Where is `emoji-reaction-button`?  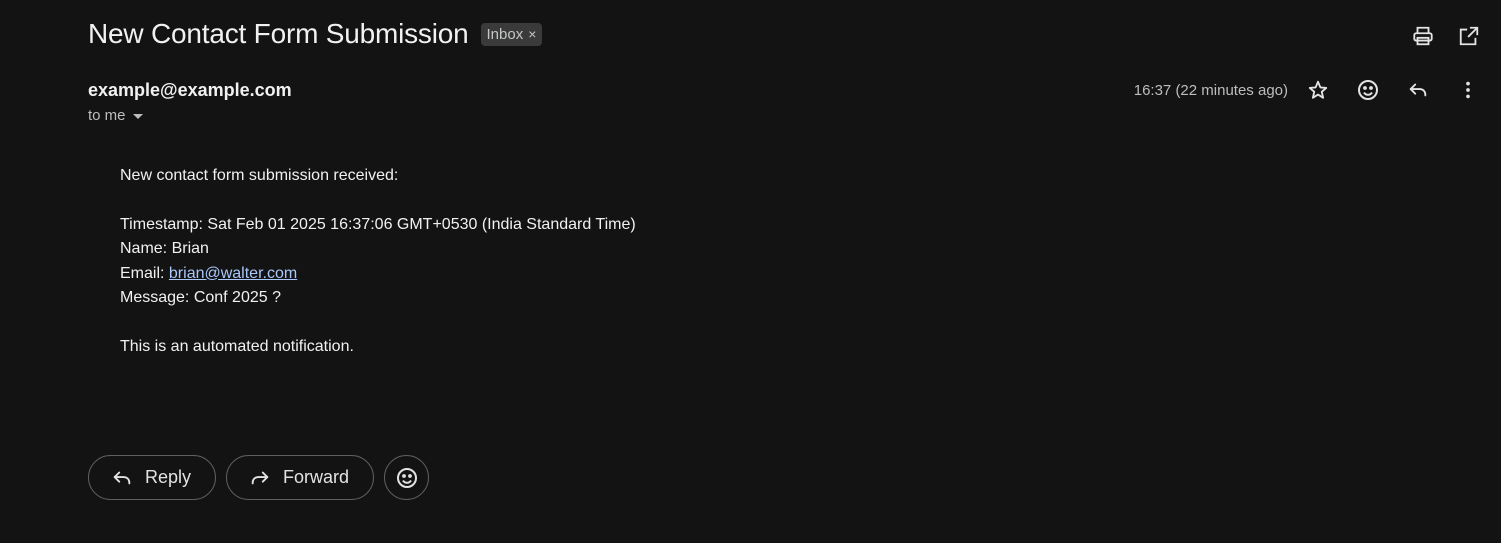 emoji-reaction-button is located at coordinates (407, 477).